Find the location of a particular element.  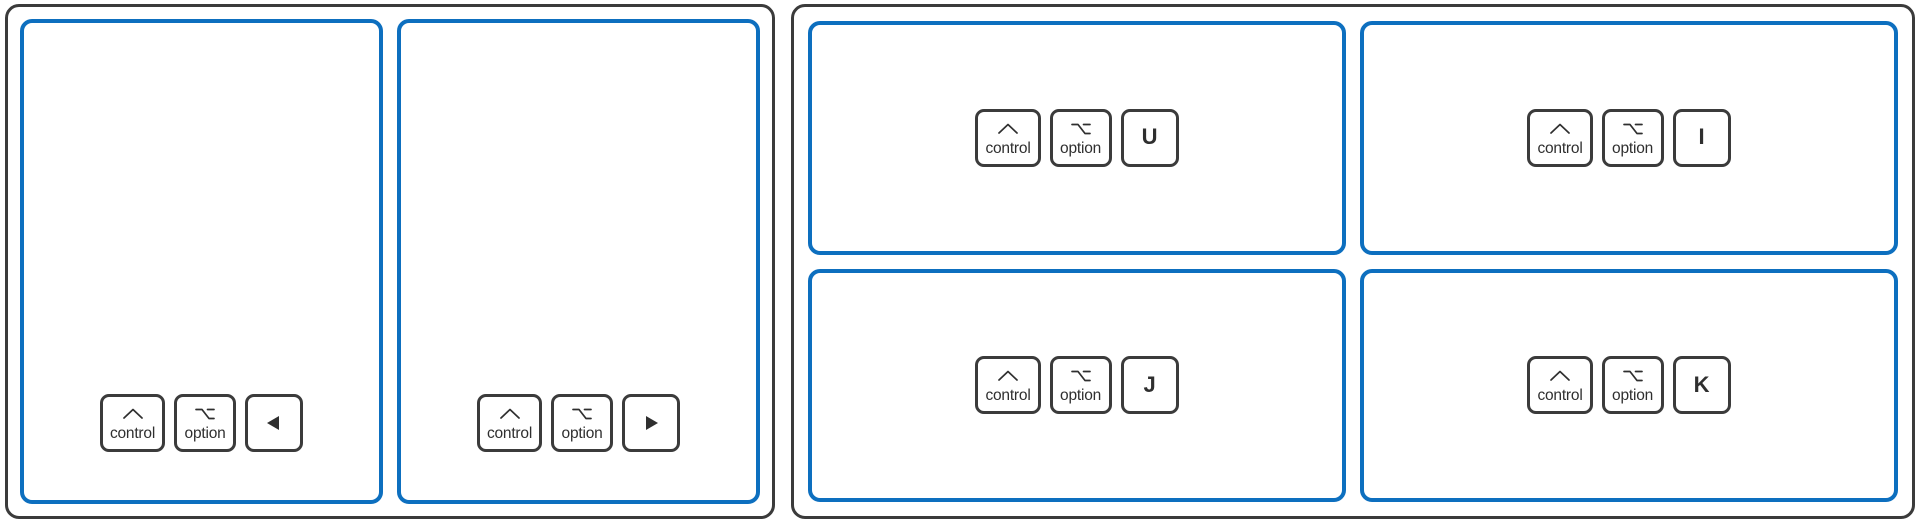

key-letter-j: J is located at coordinates (1149, 385).